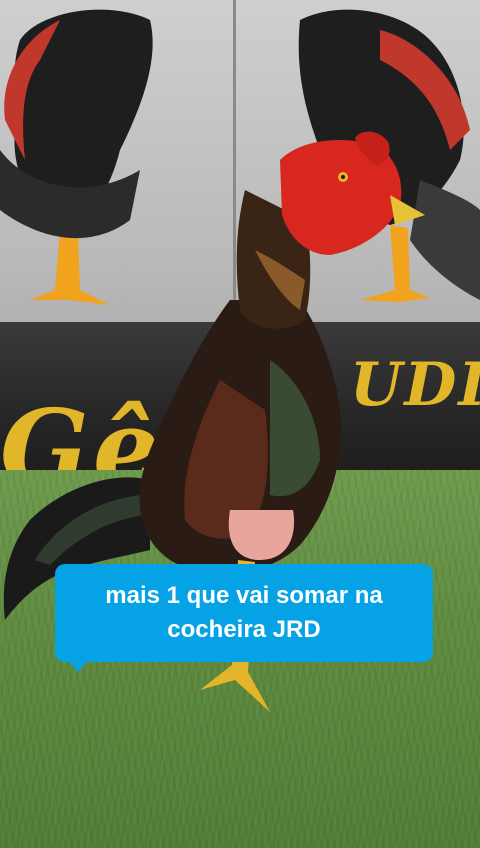  What do you see at coordinates (78, 665) in the screenshot?
I see `caption-bubble-tail` at bounding box center [78, 665].